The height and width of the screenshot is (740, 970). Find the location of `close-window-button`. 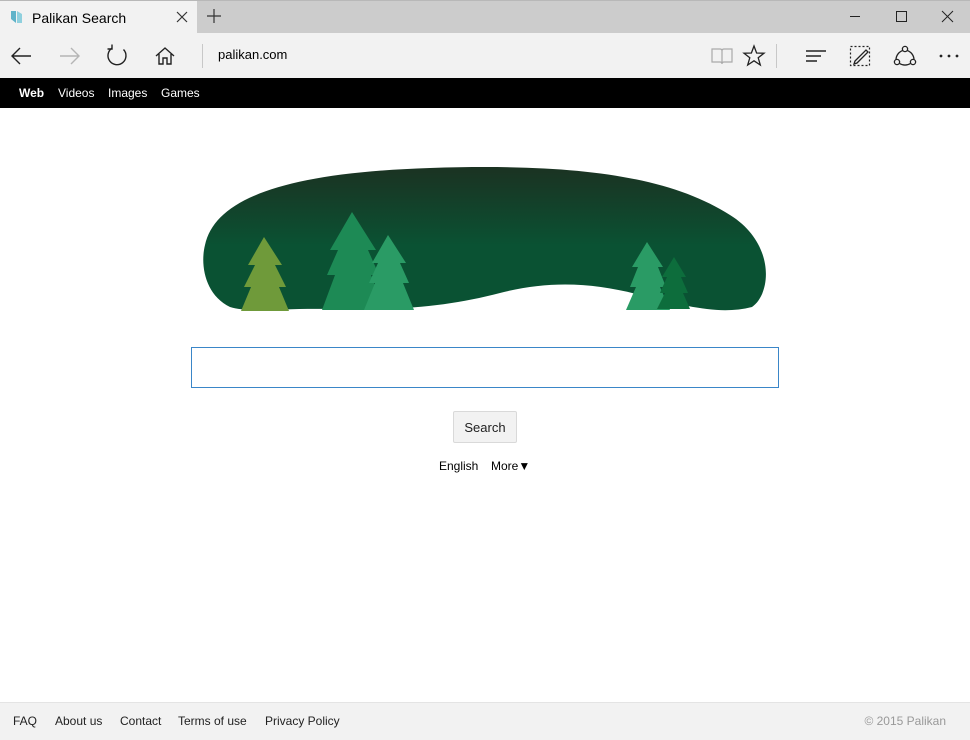

close-window-button is located at coordinates (947, 16).